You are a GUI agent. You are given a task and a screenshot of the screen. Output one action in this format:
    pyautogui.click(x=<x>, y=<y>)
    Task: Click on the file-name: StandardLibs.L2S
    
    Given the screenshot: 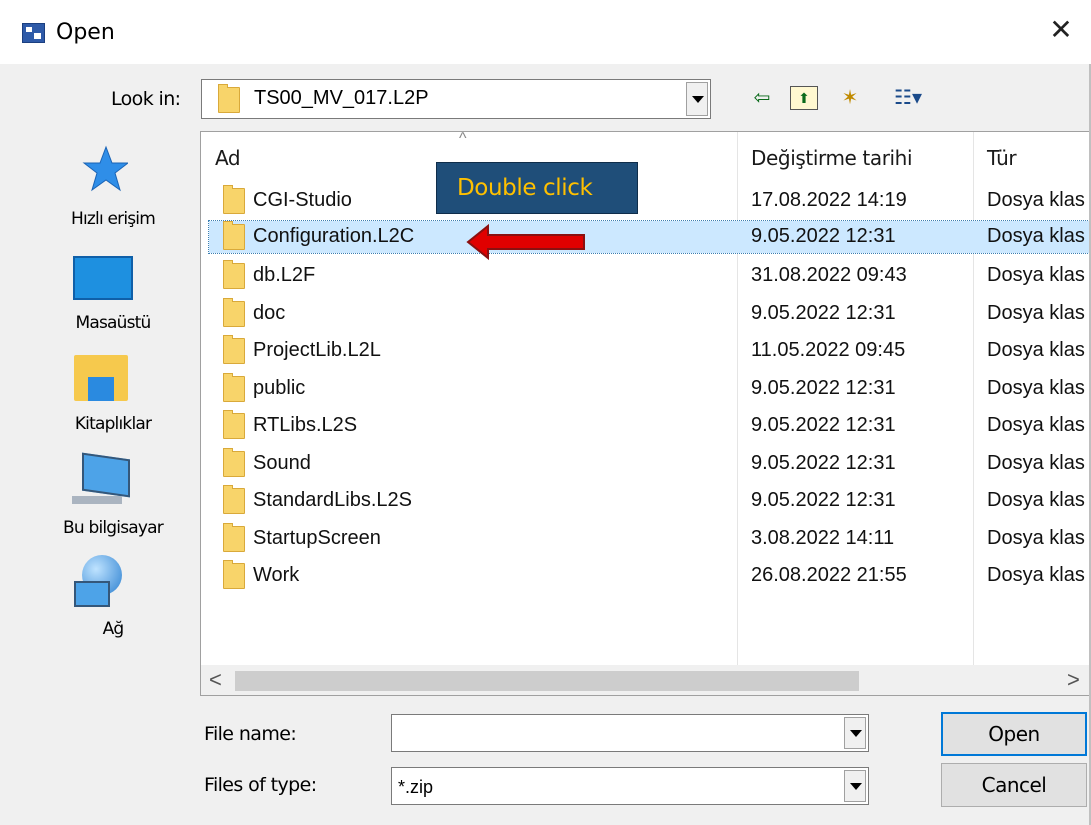 What is the action you would take?
    pyautogui.click(x=333, y=500)
    